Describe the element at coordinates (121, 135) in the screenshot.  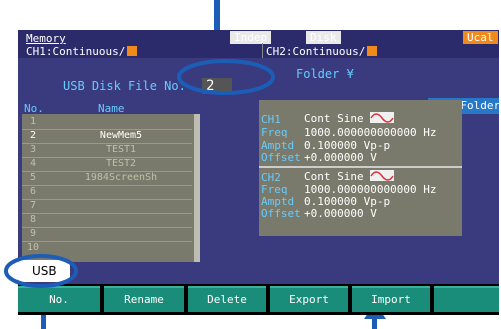
I see `row-name: NewMem5` at that location.